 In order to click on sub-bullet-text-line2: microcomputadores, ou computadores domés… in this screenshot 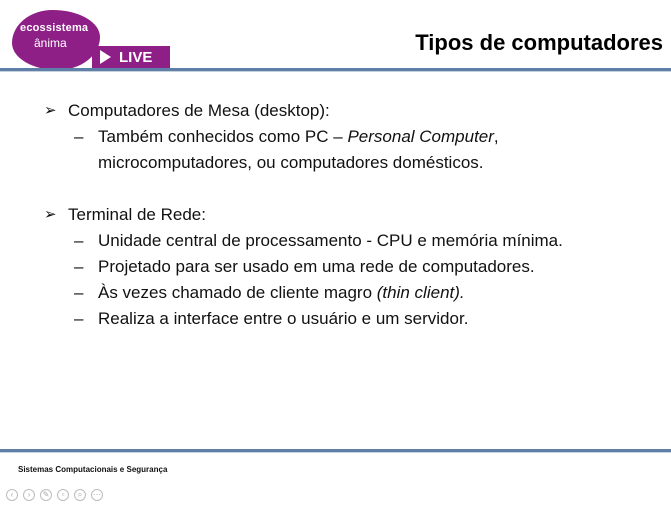, I will do `click(291, 162)`.